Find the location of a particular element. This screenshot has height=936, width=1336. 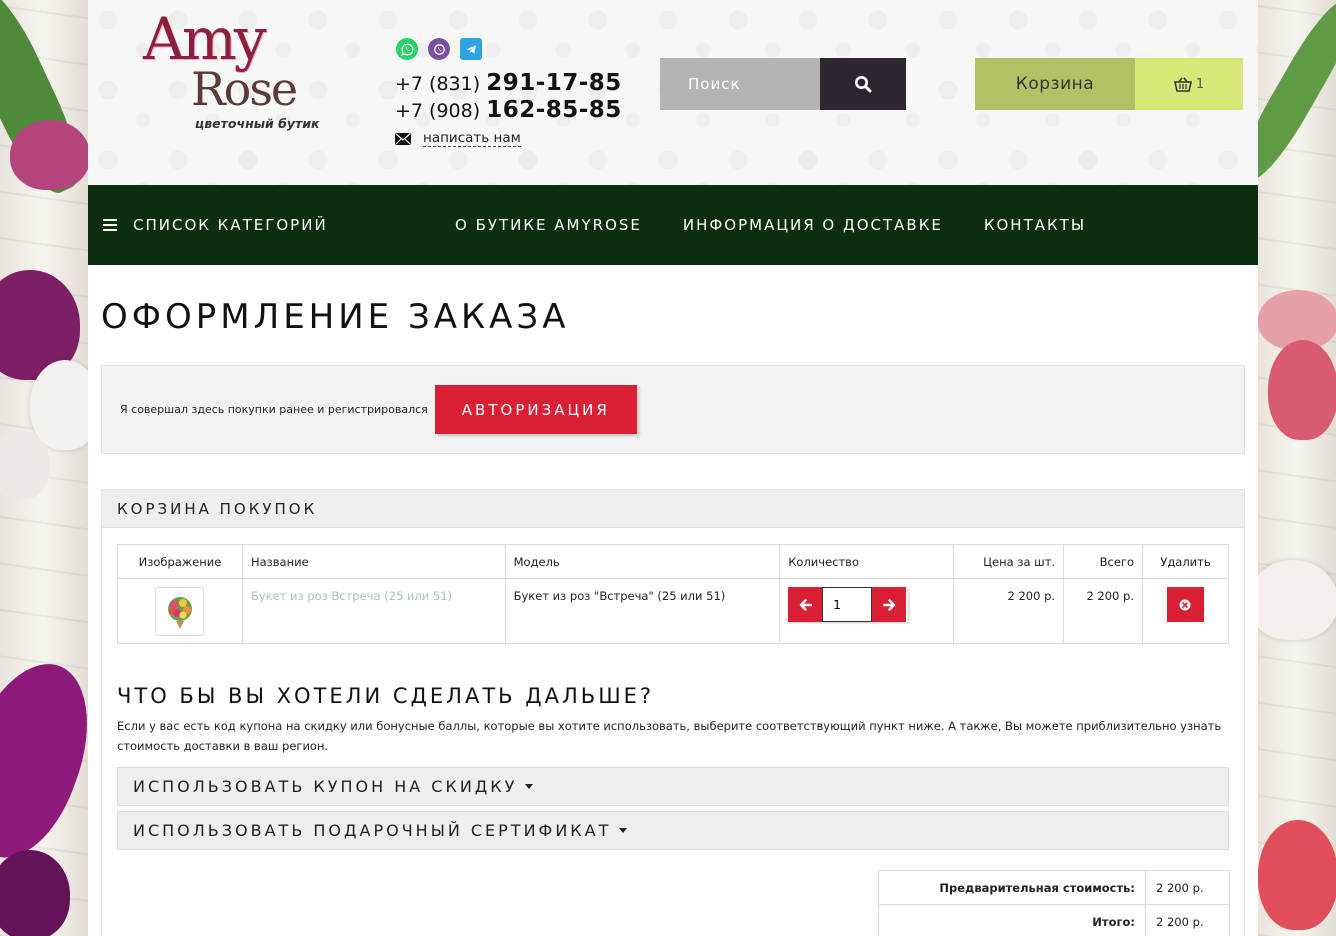

product-image-cell is located at coordinates (180, 611).